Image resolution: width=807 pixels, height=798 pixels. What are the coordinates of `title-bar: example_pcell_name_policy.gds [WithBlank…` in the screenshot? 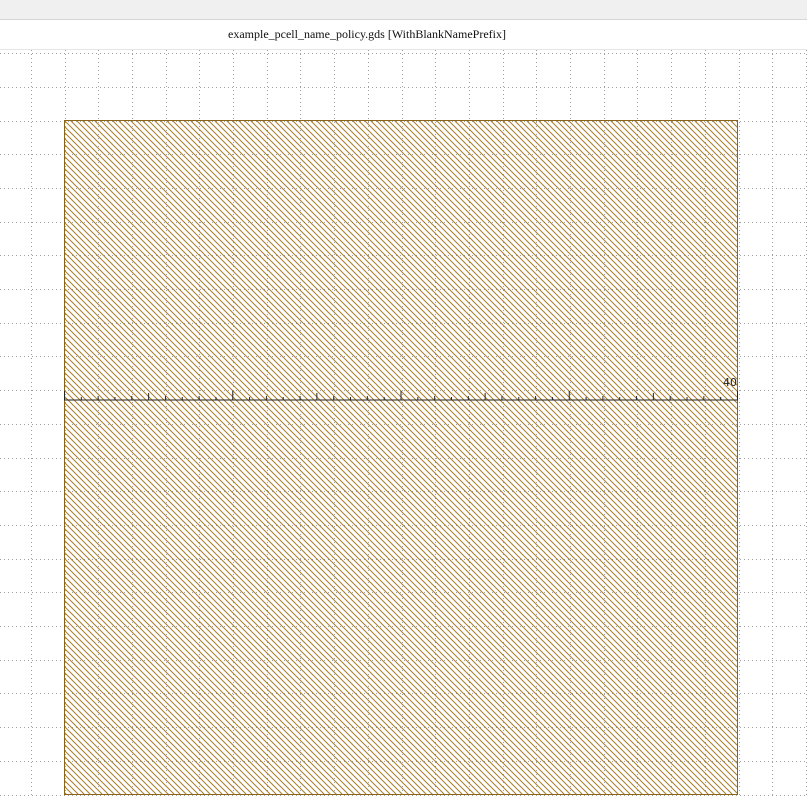 It's located at (403, 35).